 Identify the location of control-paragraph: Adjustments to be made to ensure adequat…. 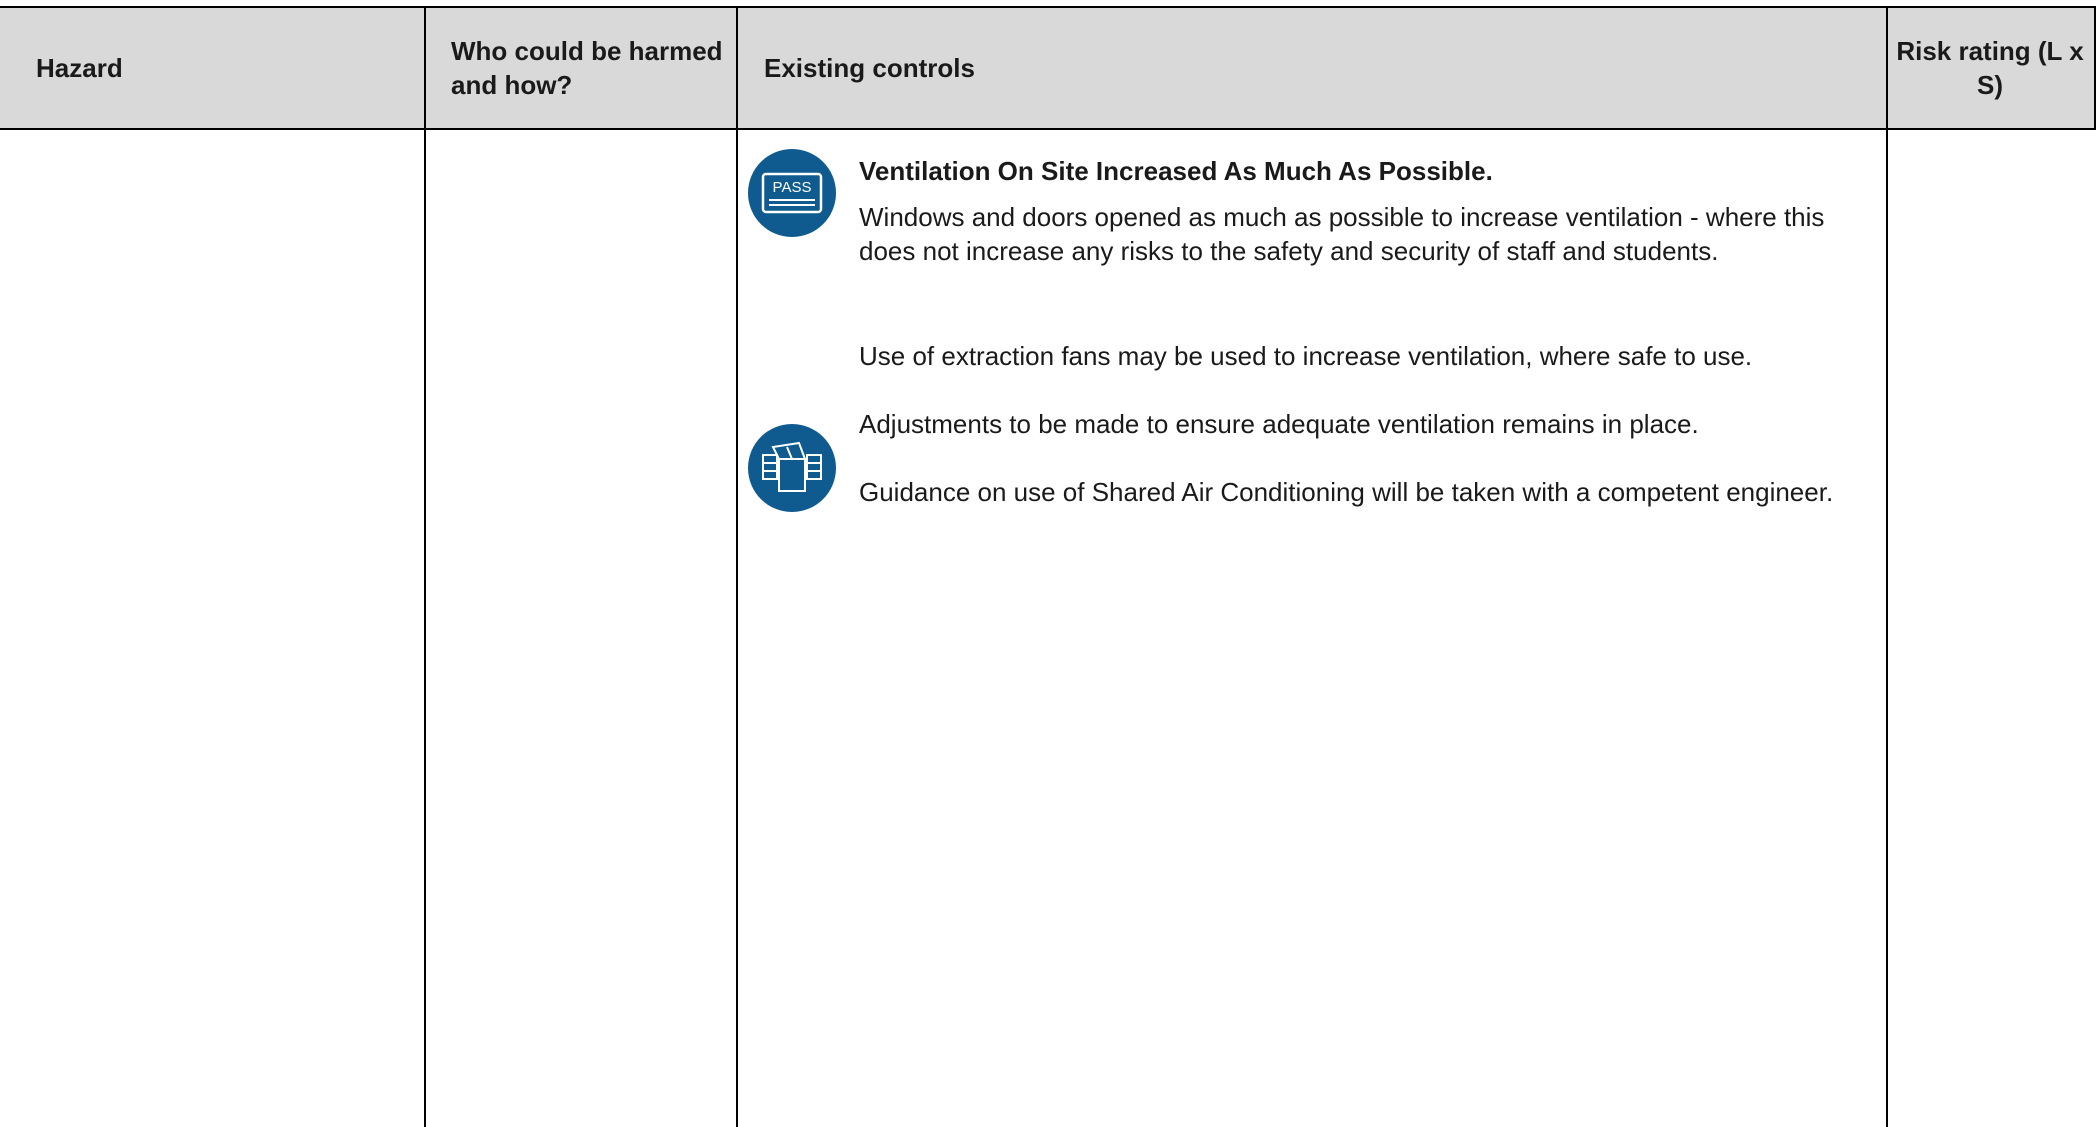
(1279, 424).